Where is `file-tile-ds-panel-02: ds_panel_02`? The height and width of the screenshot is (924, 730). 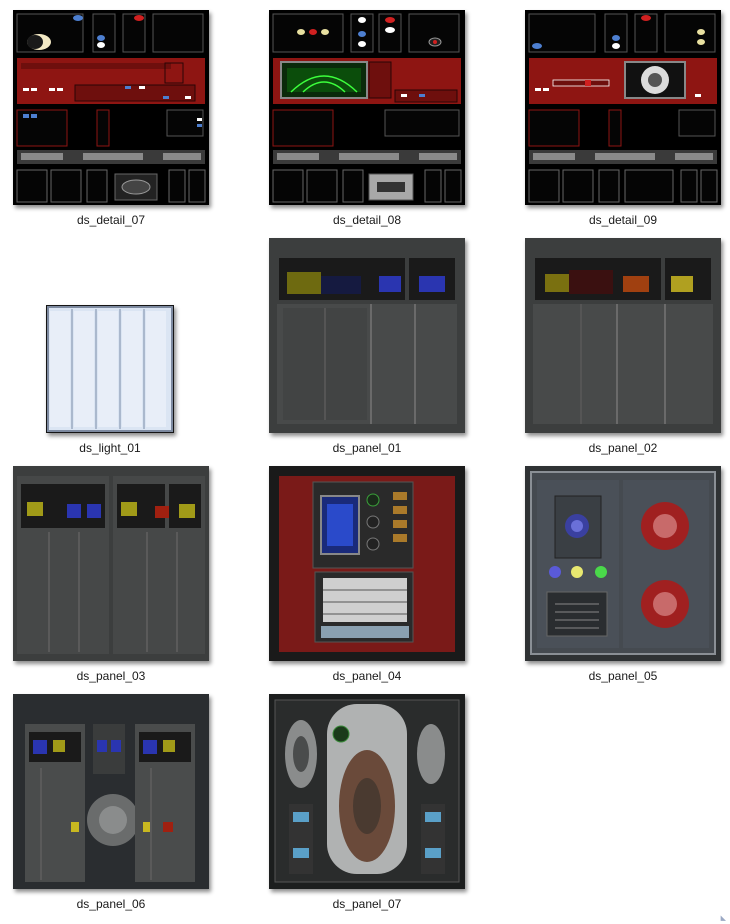 file-tile-ds-panel-02: ds_panel_02 is located at coordinates (623, 350).